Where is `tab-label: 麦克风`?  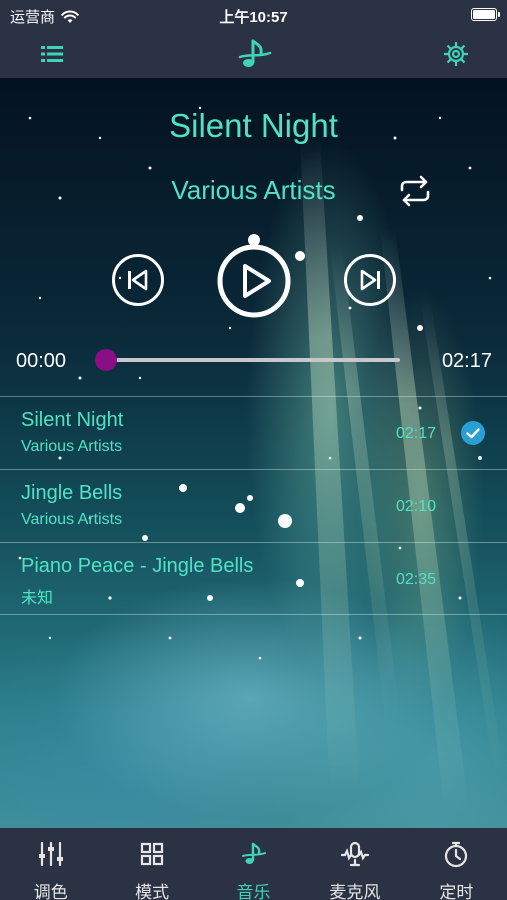 tab-label: 麦克风 is located at coordinates (355, 891).